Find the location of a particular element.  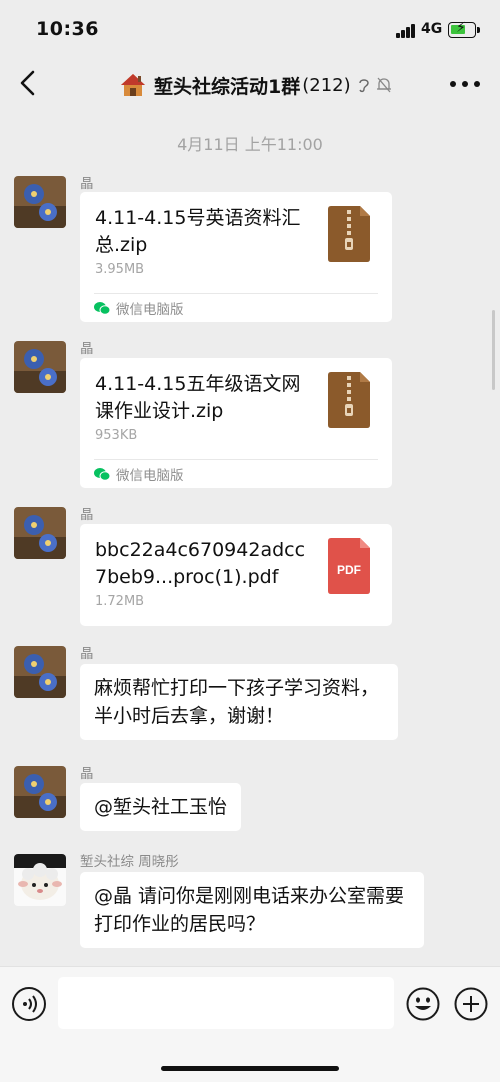

sender-name: 堑头社综 周晓彤 is located at coordinates (129, 862).